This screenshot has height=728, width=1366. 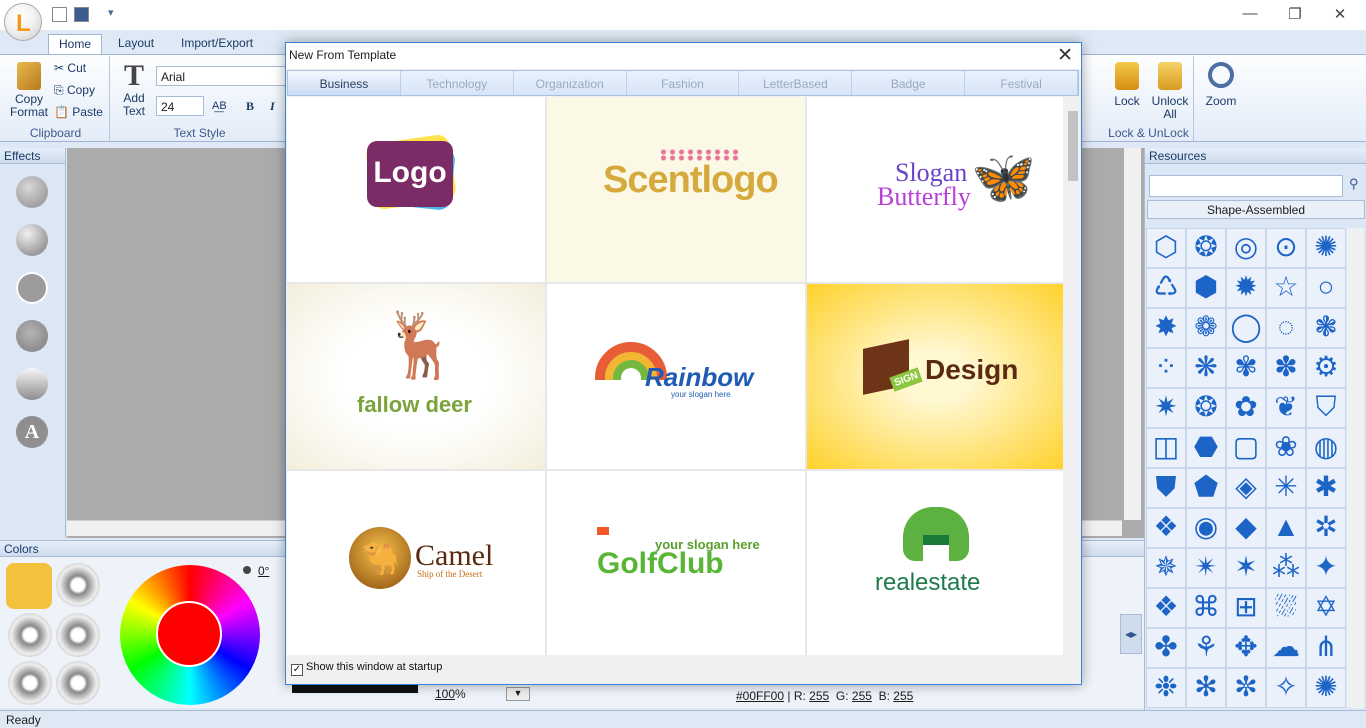 What do you see at coordinates (416, 376) in the screenshot?
I see `template-fallow-deer: 🦌 fallow deer` at bounding box center [416, 376].